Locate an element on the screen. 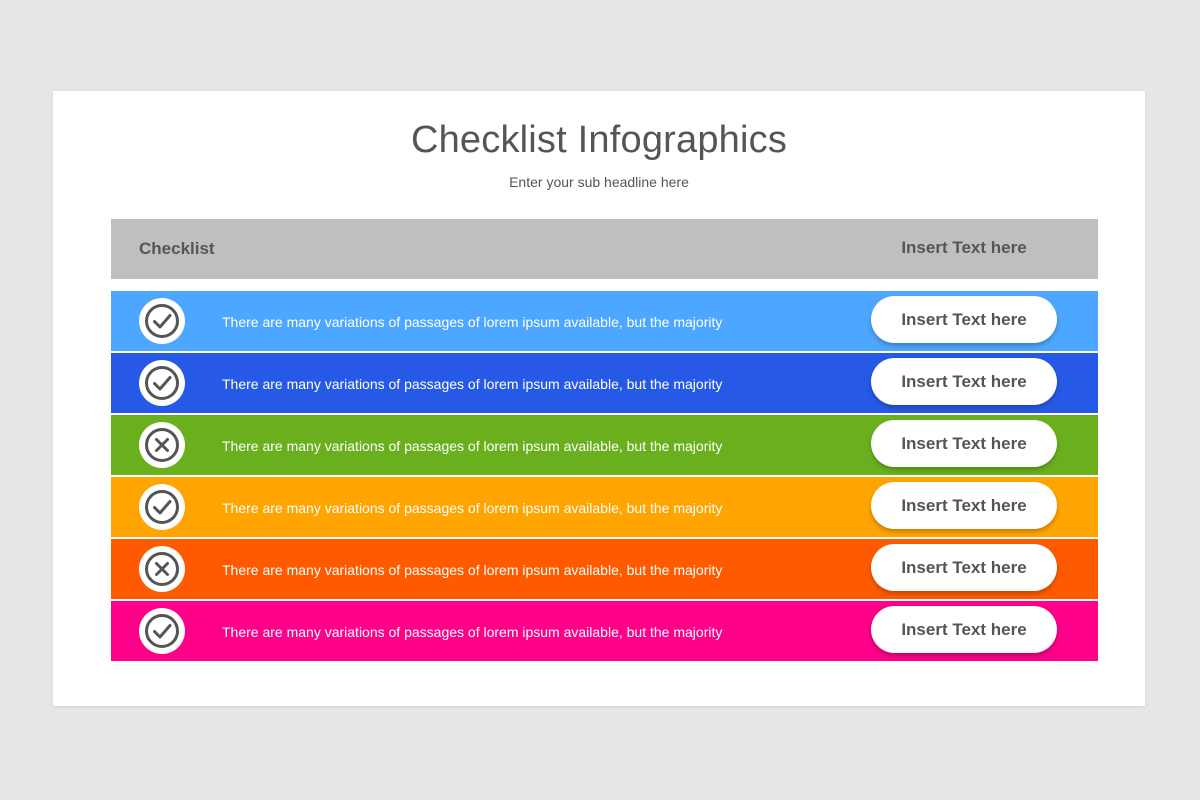 This screenshot has height=800, width=1200. page-title: Checklist Infographics is located at coordinates (599, 140).